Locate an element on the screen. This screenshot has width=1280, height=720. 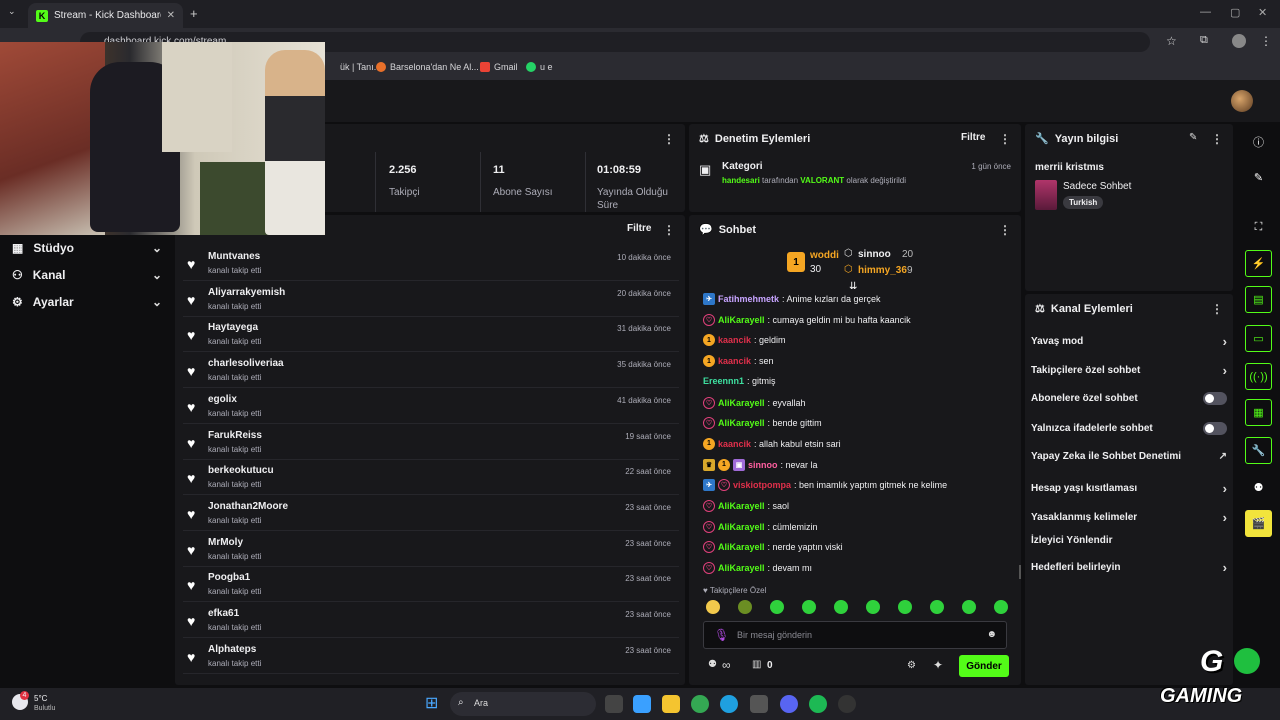
event-category: VALORANT is located at coordinates (822, 180).